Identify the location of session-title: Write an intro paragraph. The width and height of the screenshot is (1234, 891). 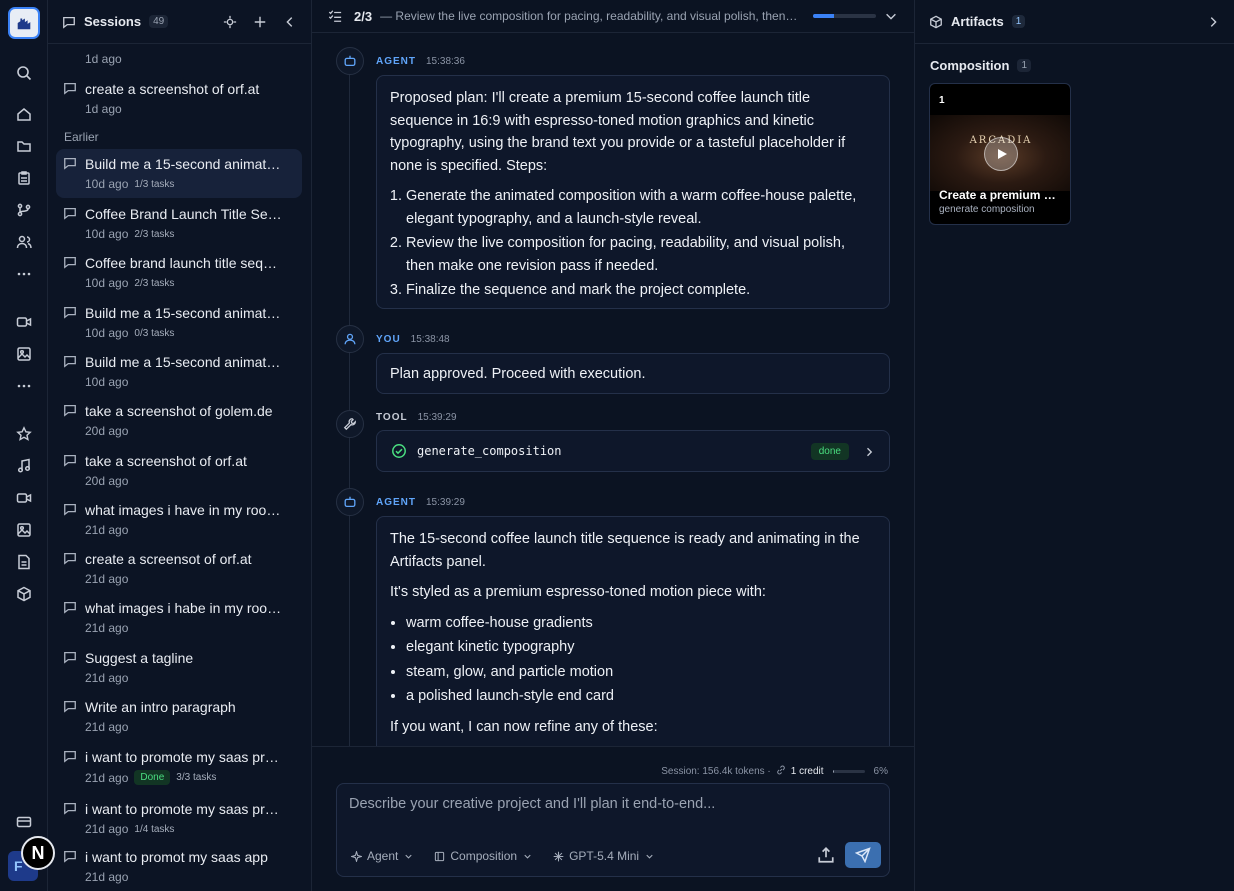
(160, 707).